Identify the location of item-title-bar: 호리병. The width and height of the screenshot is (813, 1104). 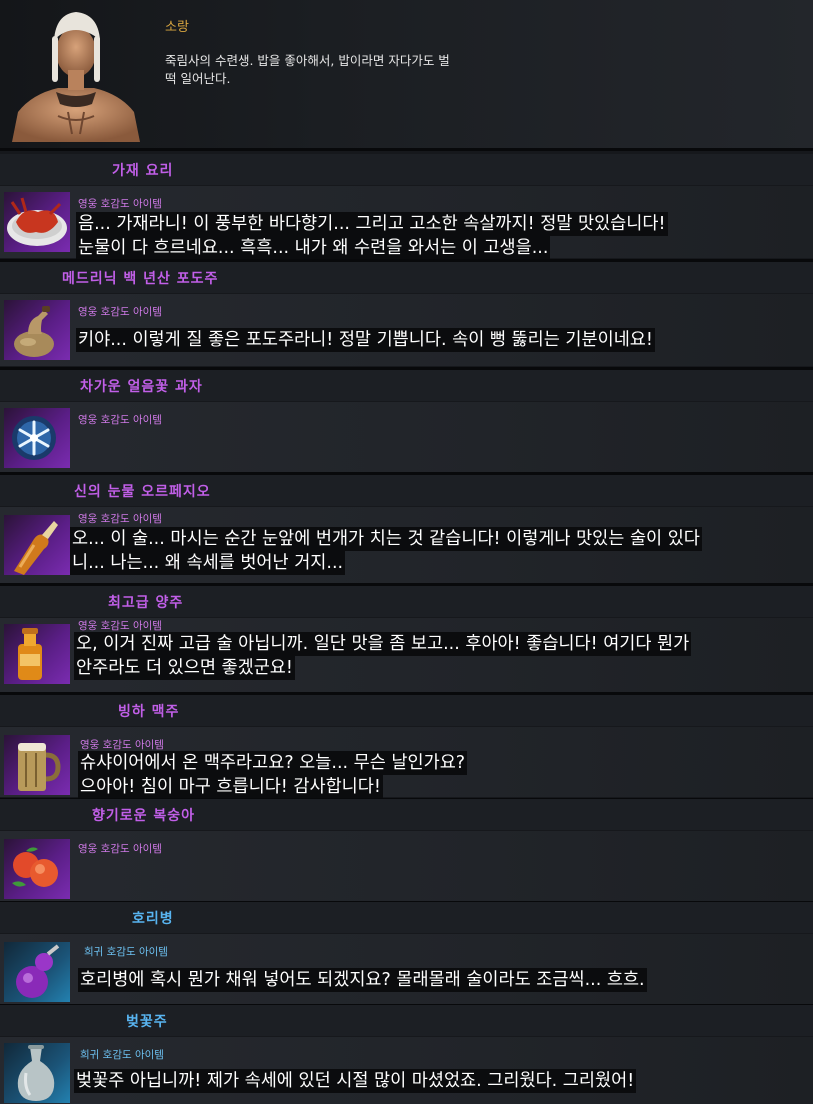
(406, 917).